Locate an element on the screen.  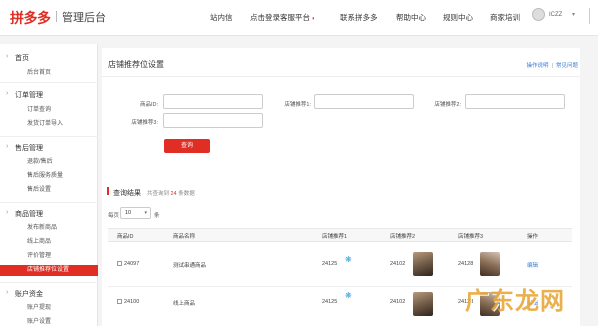
results-title: 查询结果 is located at coordinates (127, 193).